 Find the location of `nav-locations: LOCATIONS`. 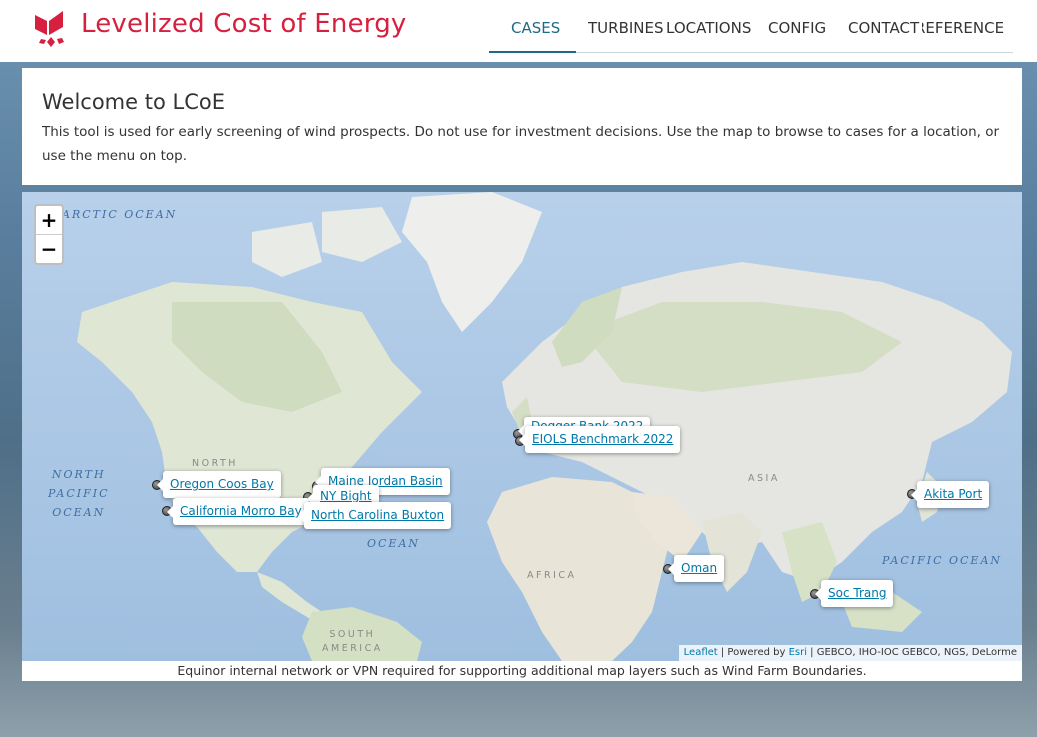

nav-locations: LOCATIONS is located at coordinates (708, 28).